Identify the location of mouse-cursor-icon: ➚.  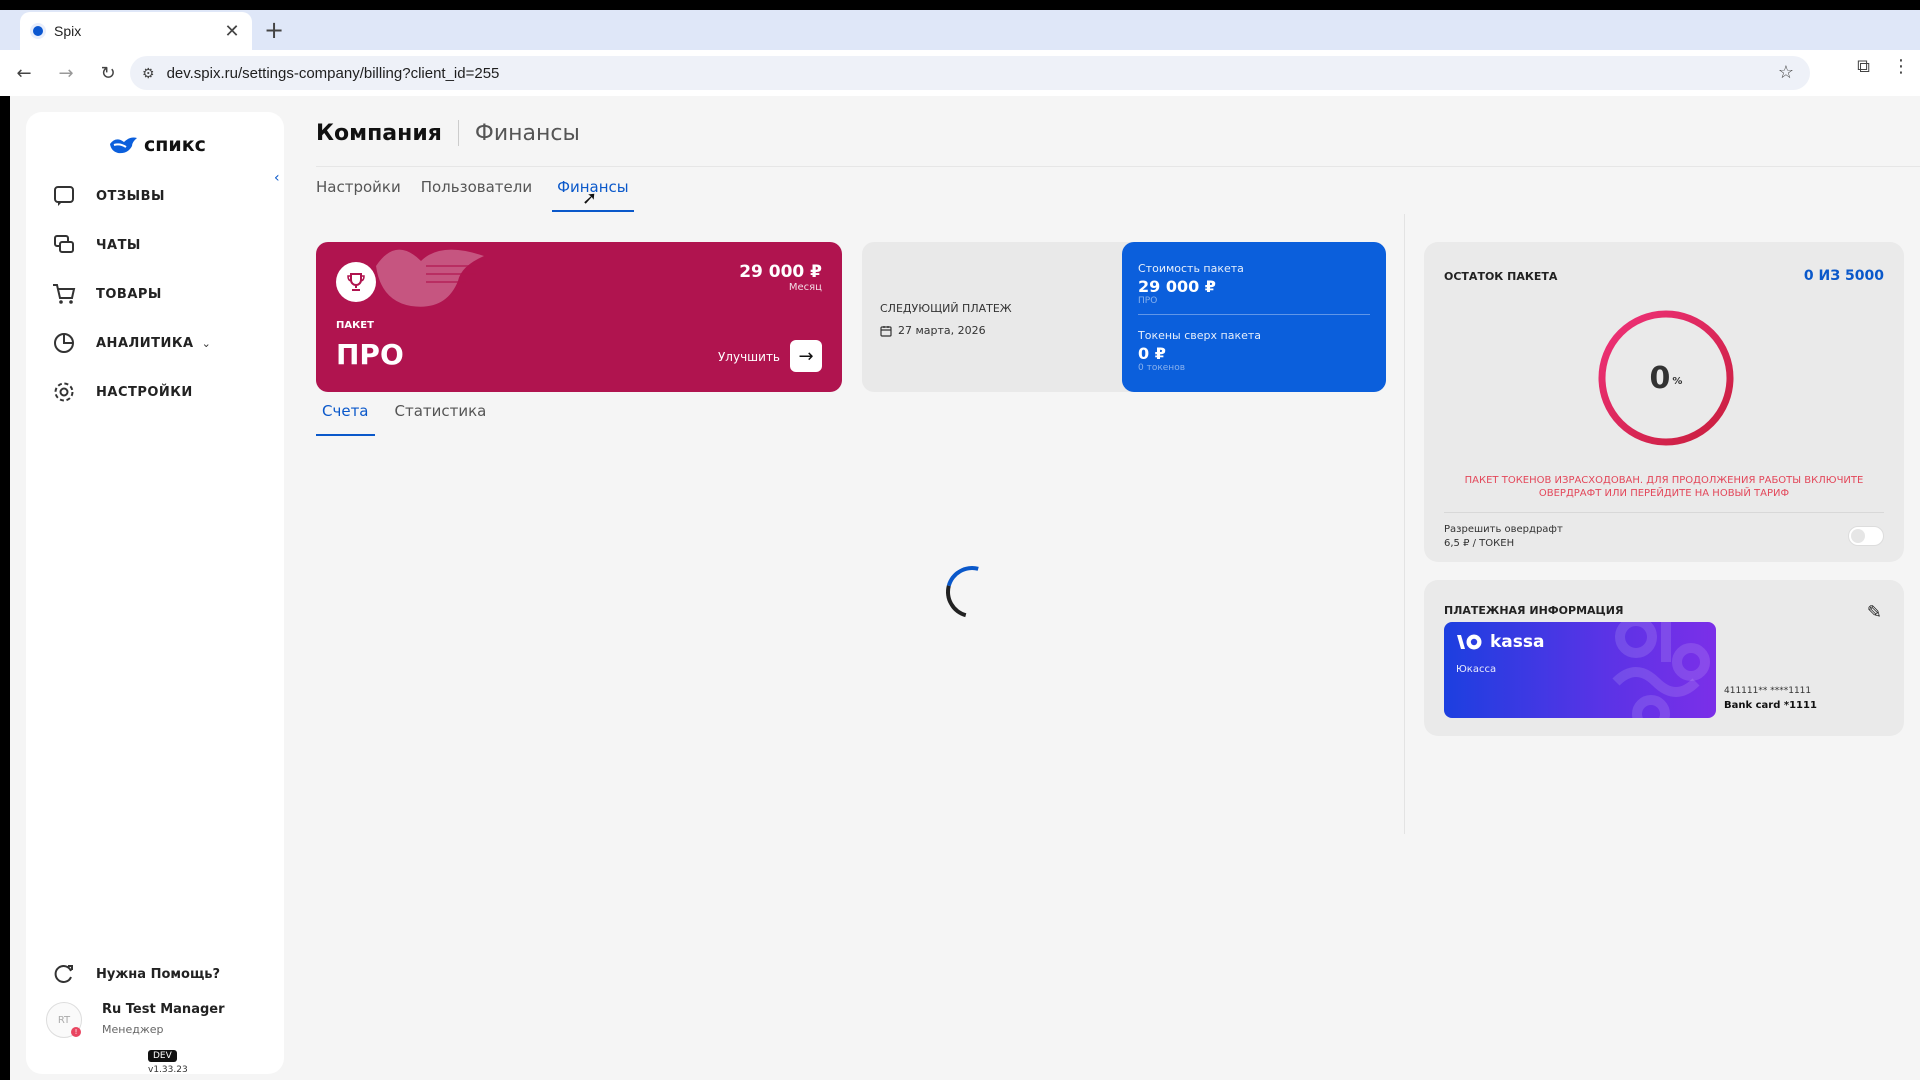
(590, 198).